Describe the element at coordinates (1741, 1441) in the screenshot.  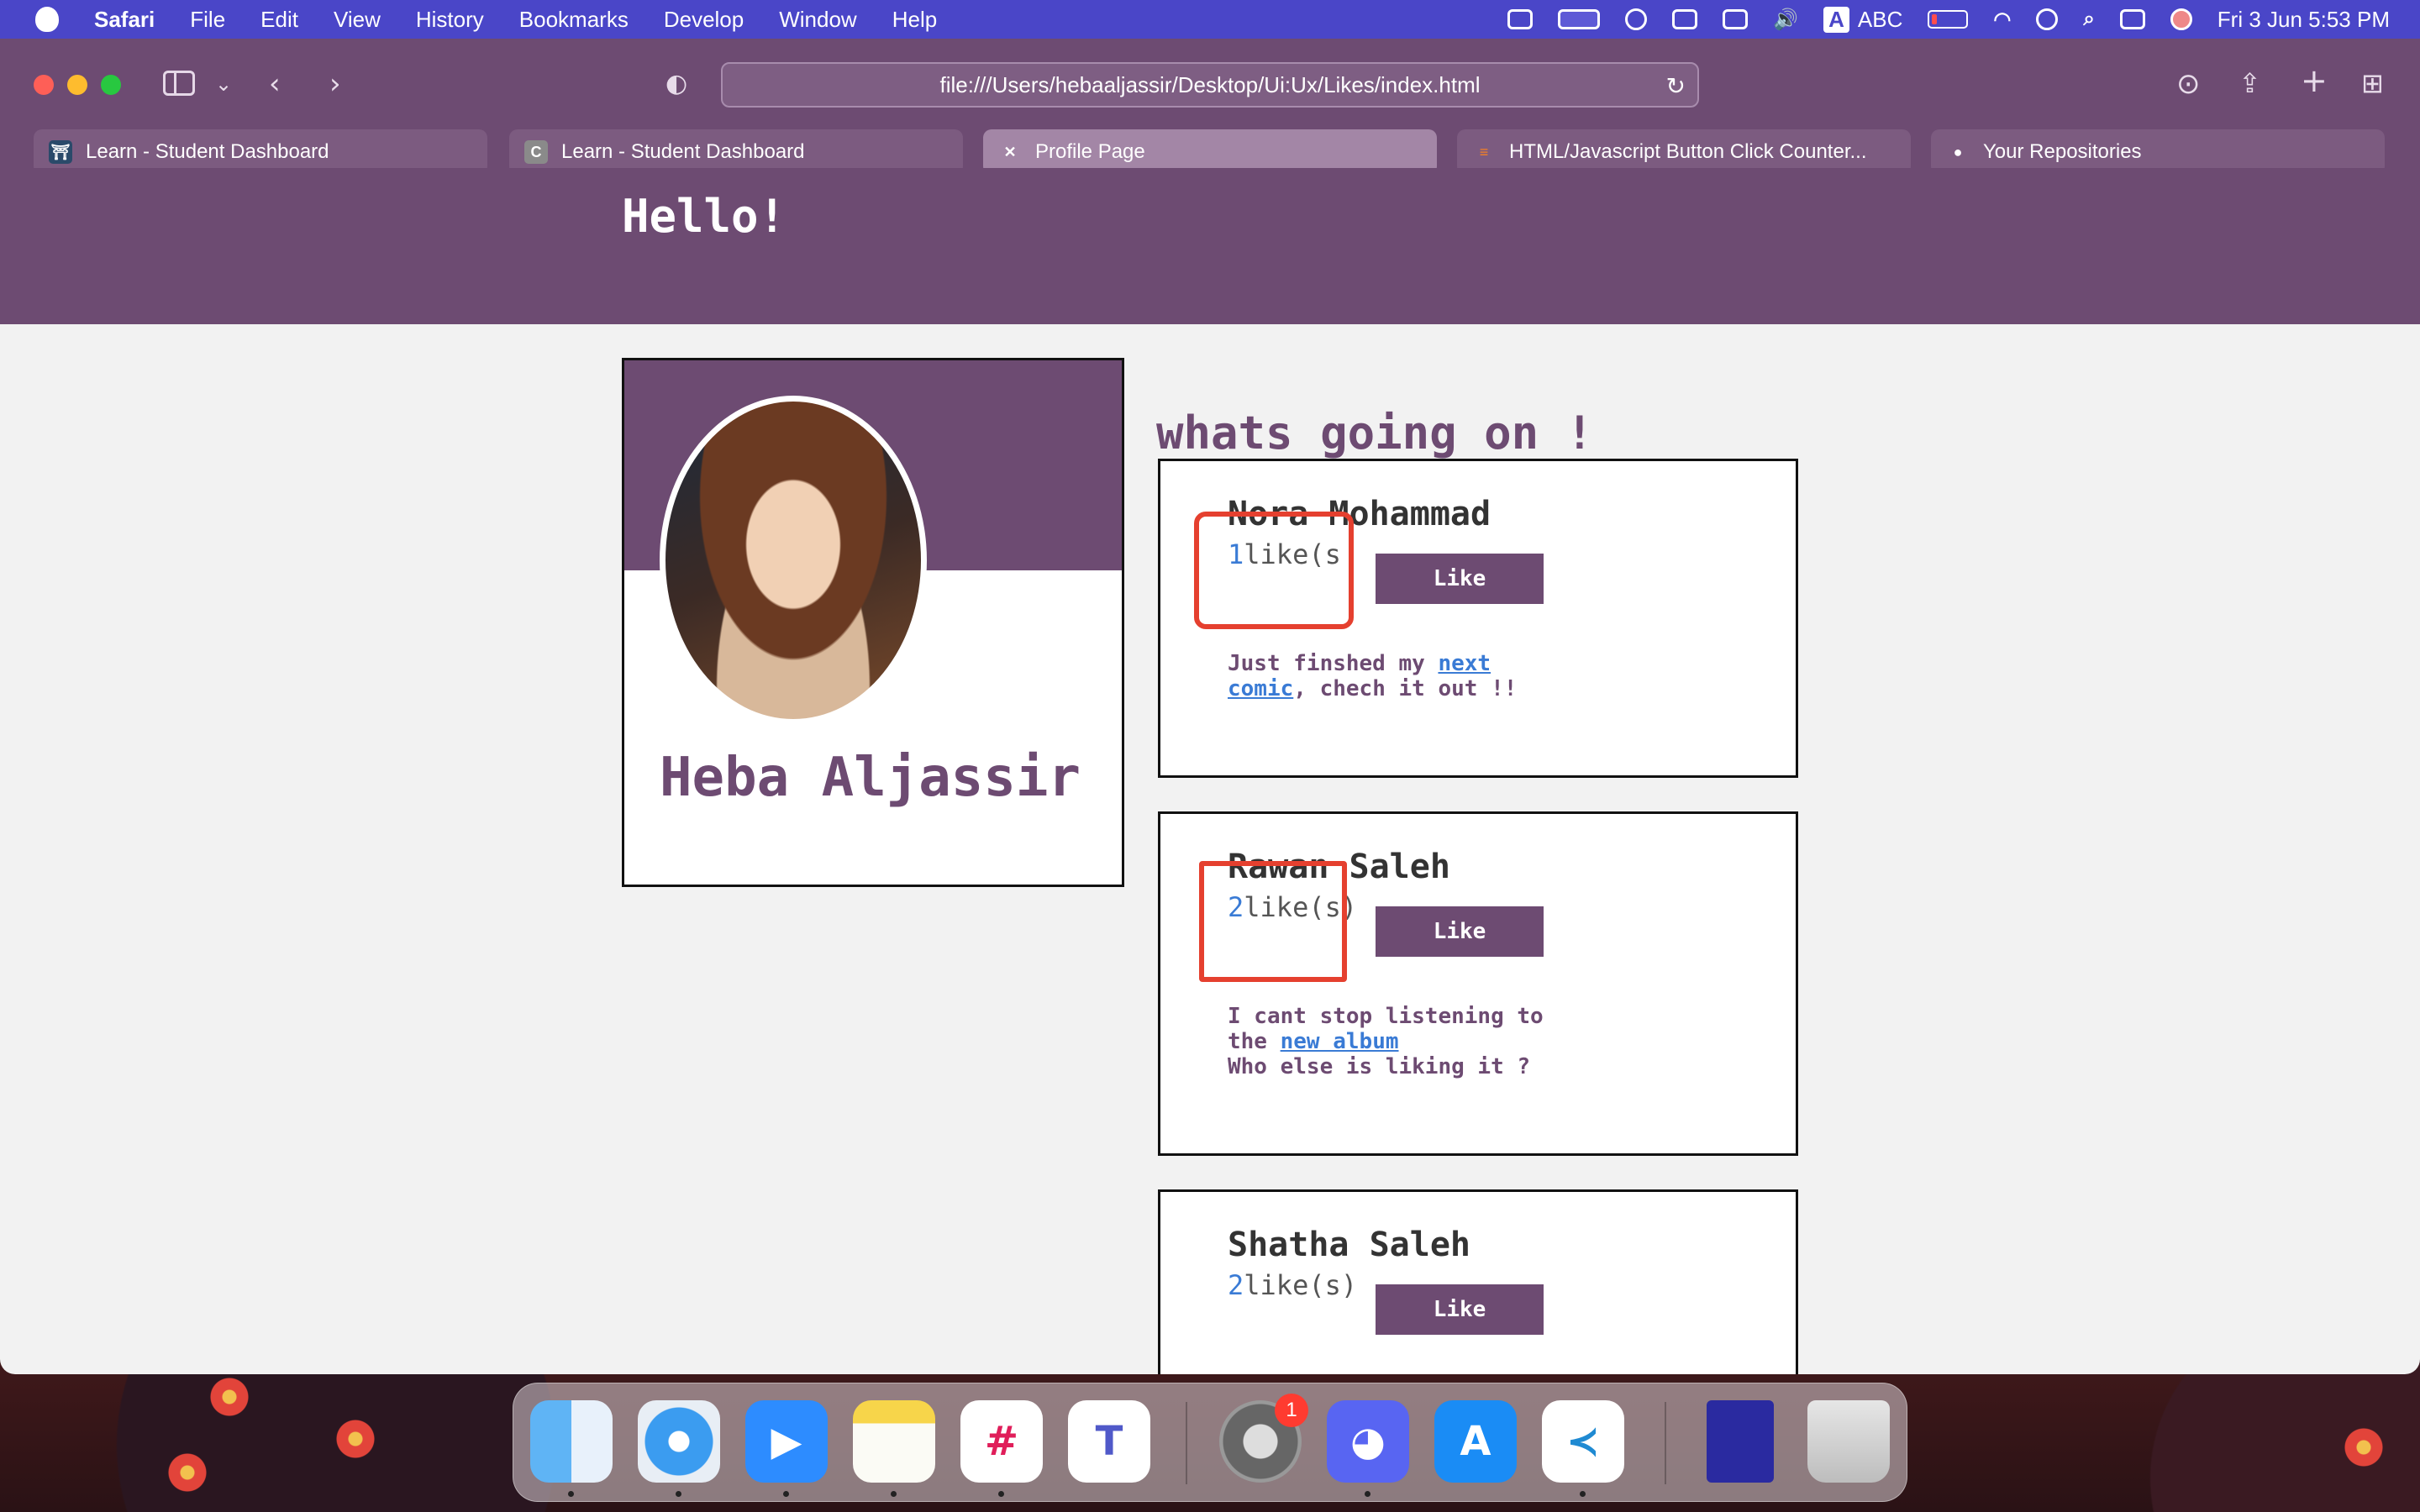
I see `document-icon` at that location.